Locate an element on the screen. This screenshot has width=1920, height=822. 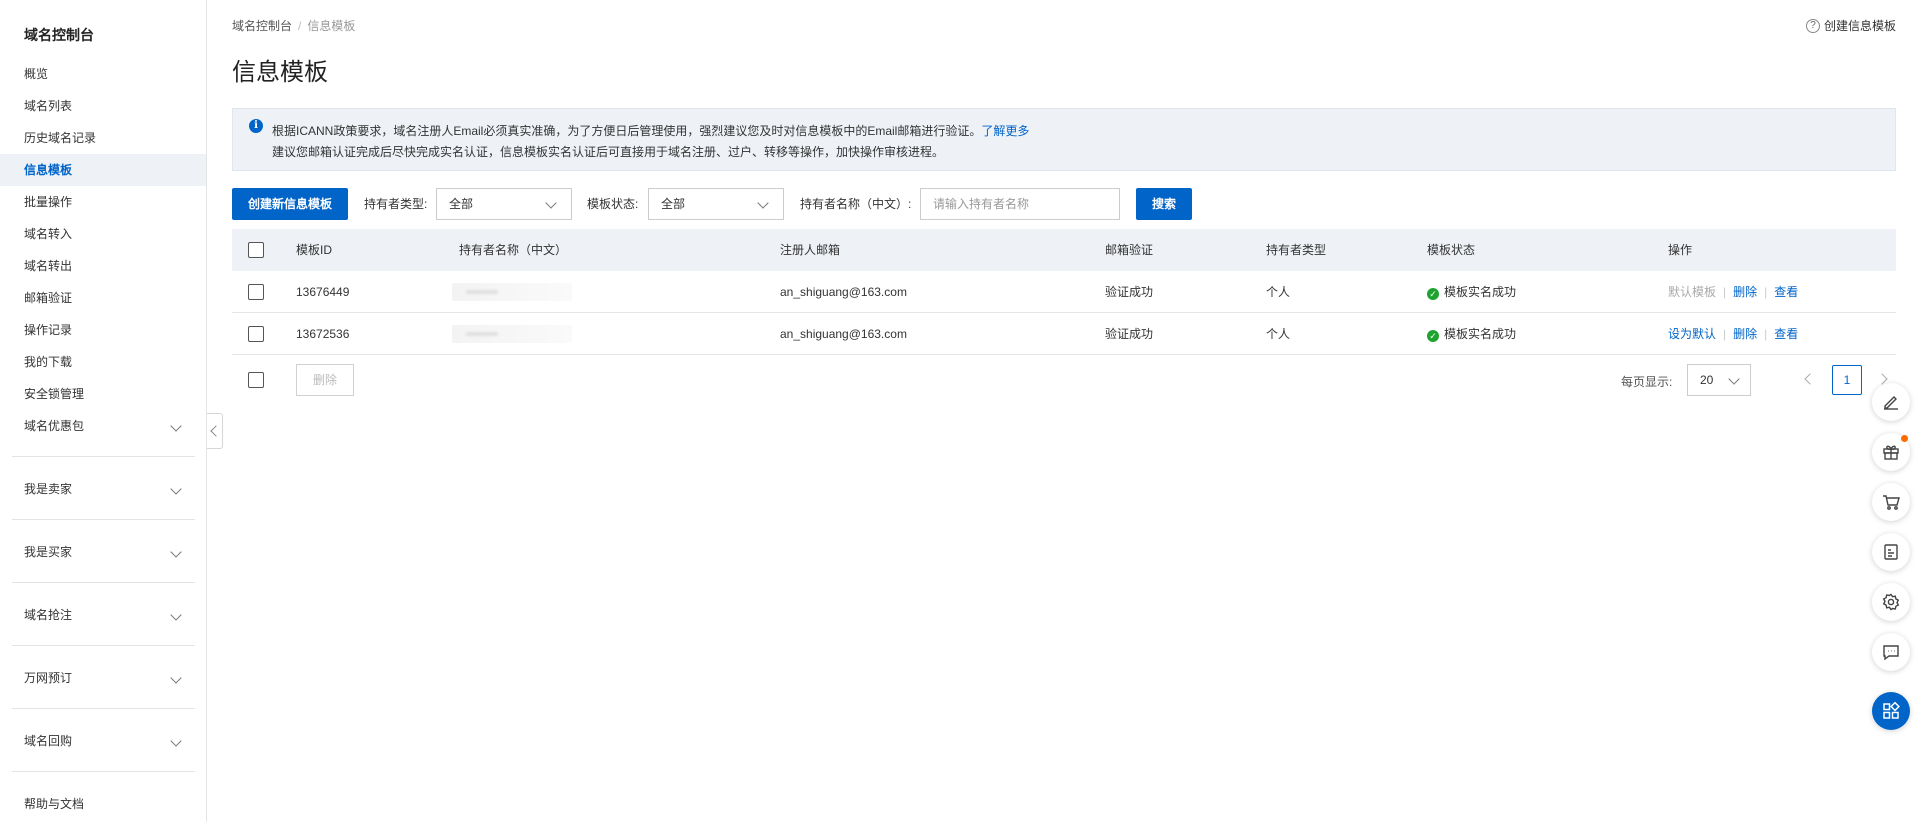
sidebar-group-buyer: 我是买家 is located at coordinates (103, 552).